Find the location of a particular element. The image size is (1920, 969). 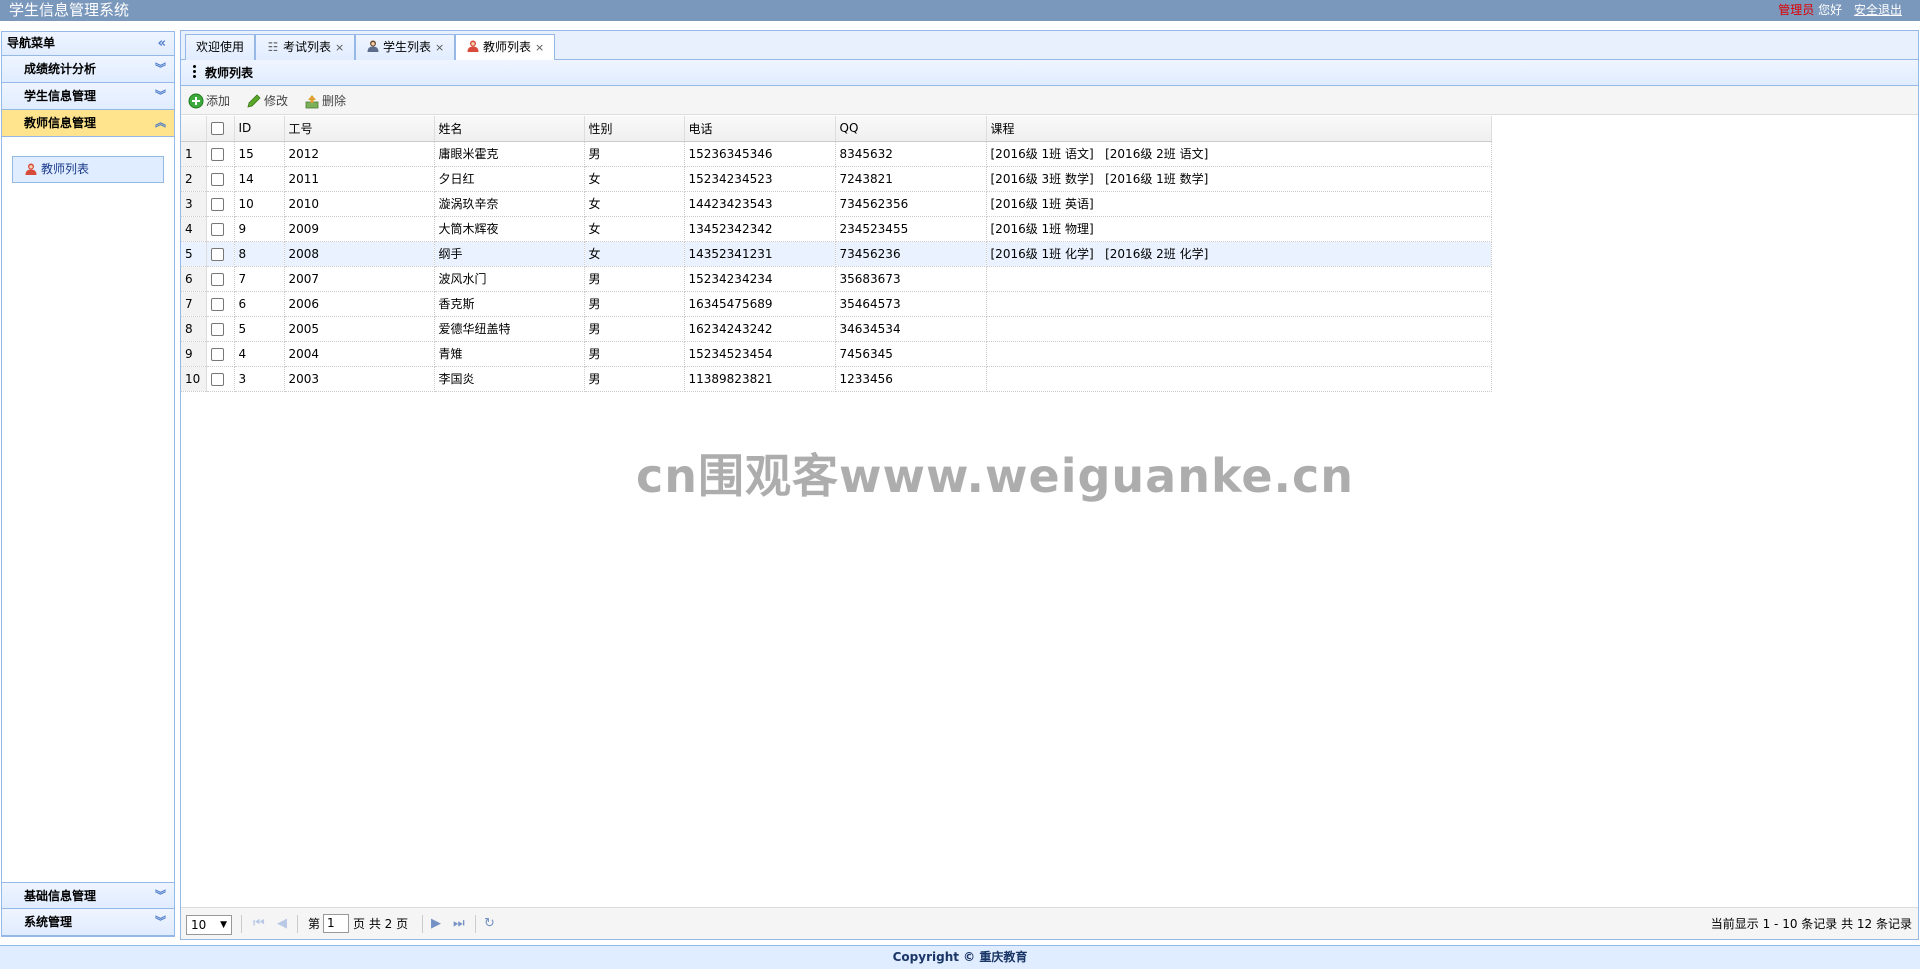

cell-phone: 16234243242 is located at coordinates (760, 329).